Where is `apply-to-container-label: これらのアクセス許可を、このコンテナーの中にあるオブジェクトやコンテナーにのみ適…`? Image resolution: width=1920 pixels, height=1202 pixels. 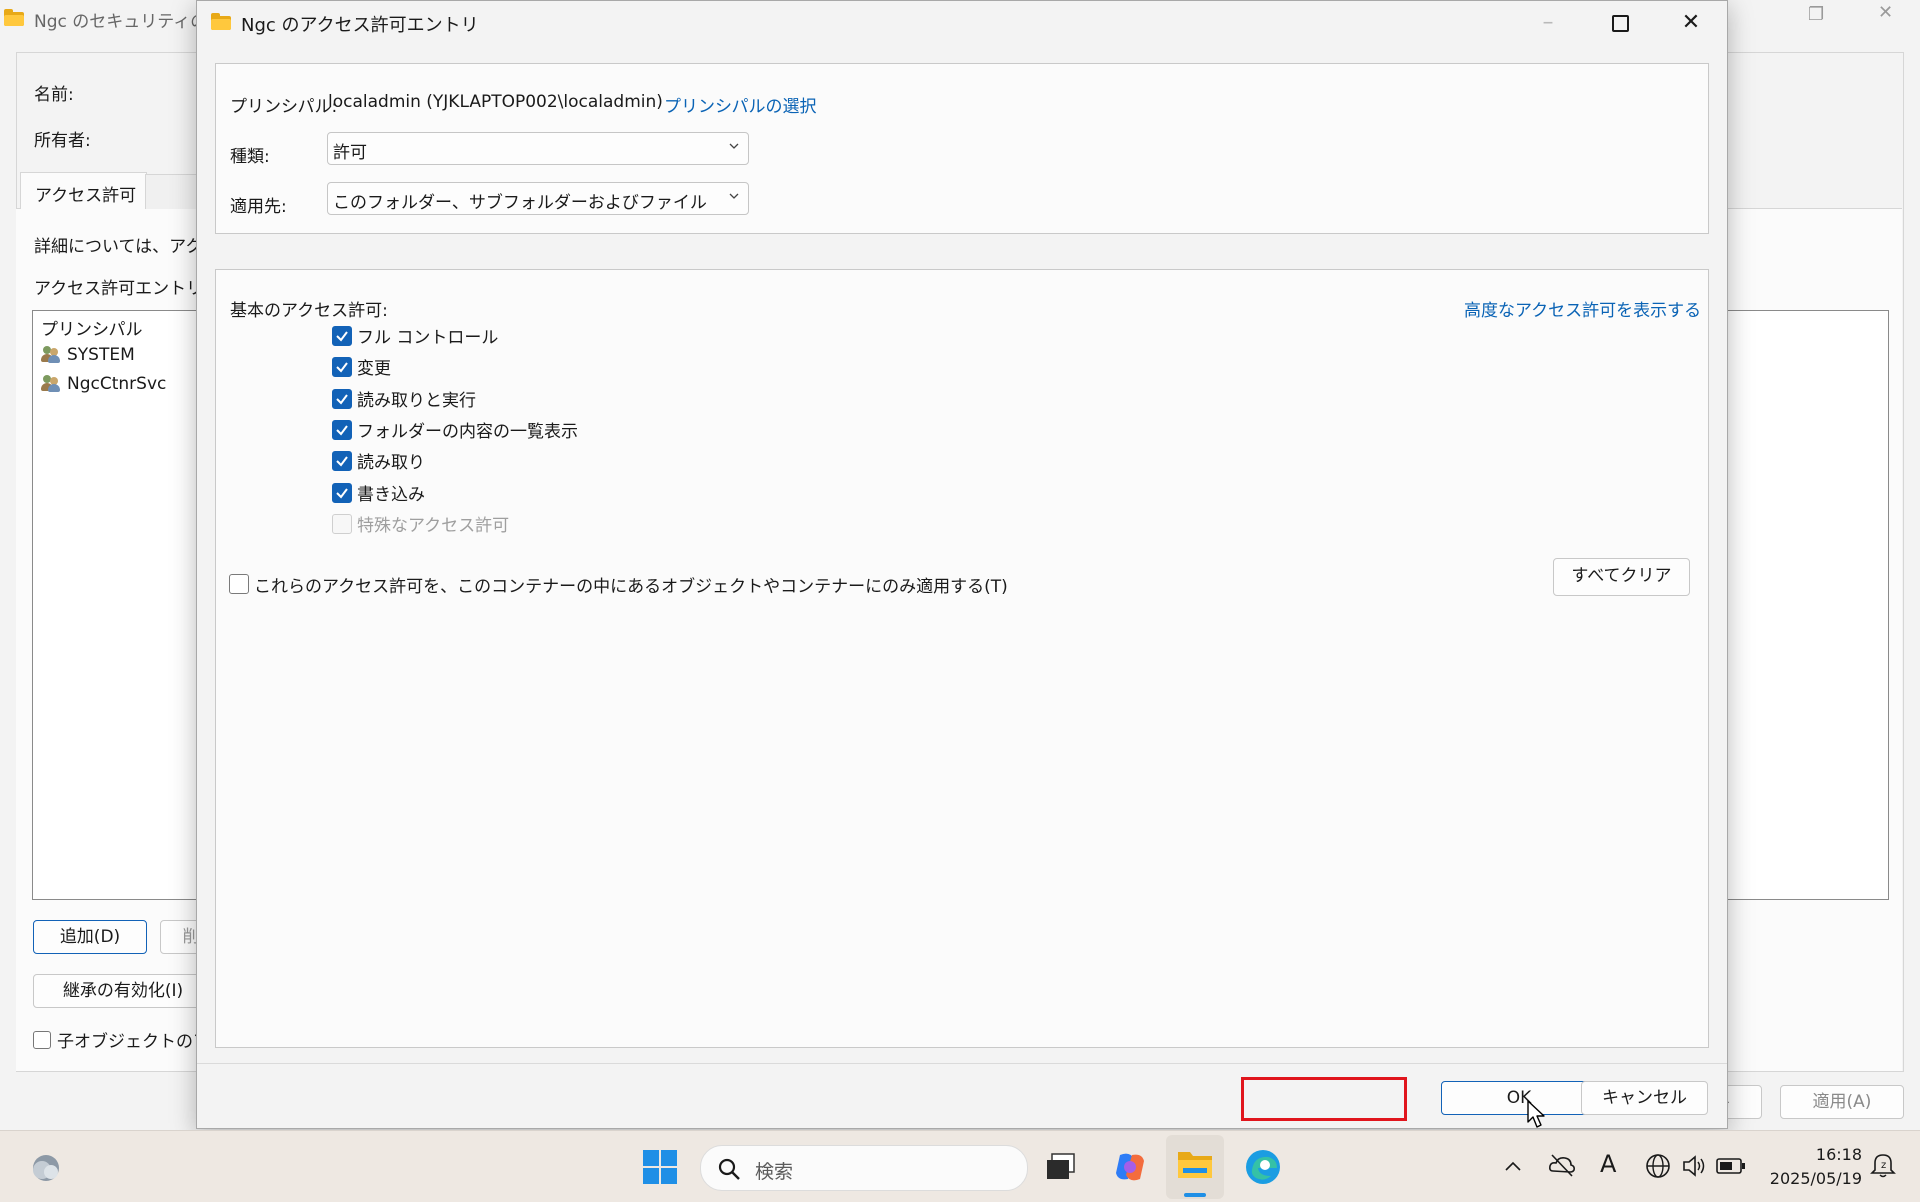 apply-to-container-label: これらのアクセス許可を、このコンテナーの中にあるオブジェクトやコンテナーにのみ適… is located at coordinates (631, 587).